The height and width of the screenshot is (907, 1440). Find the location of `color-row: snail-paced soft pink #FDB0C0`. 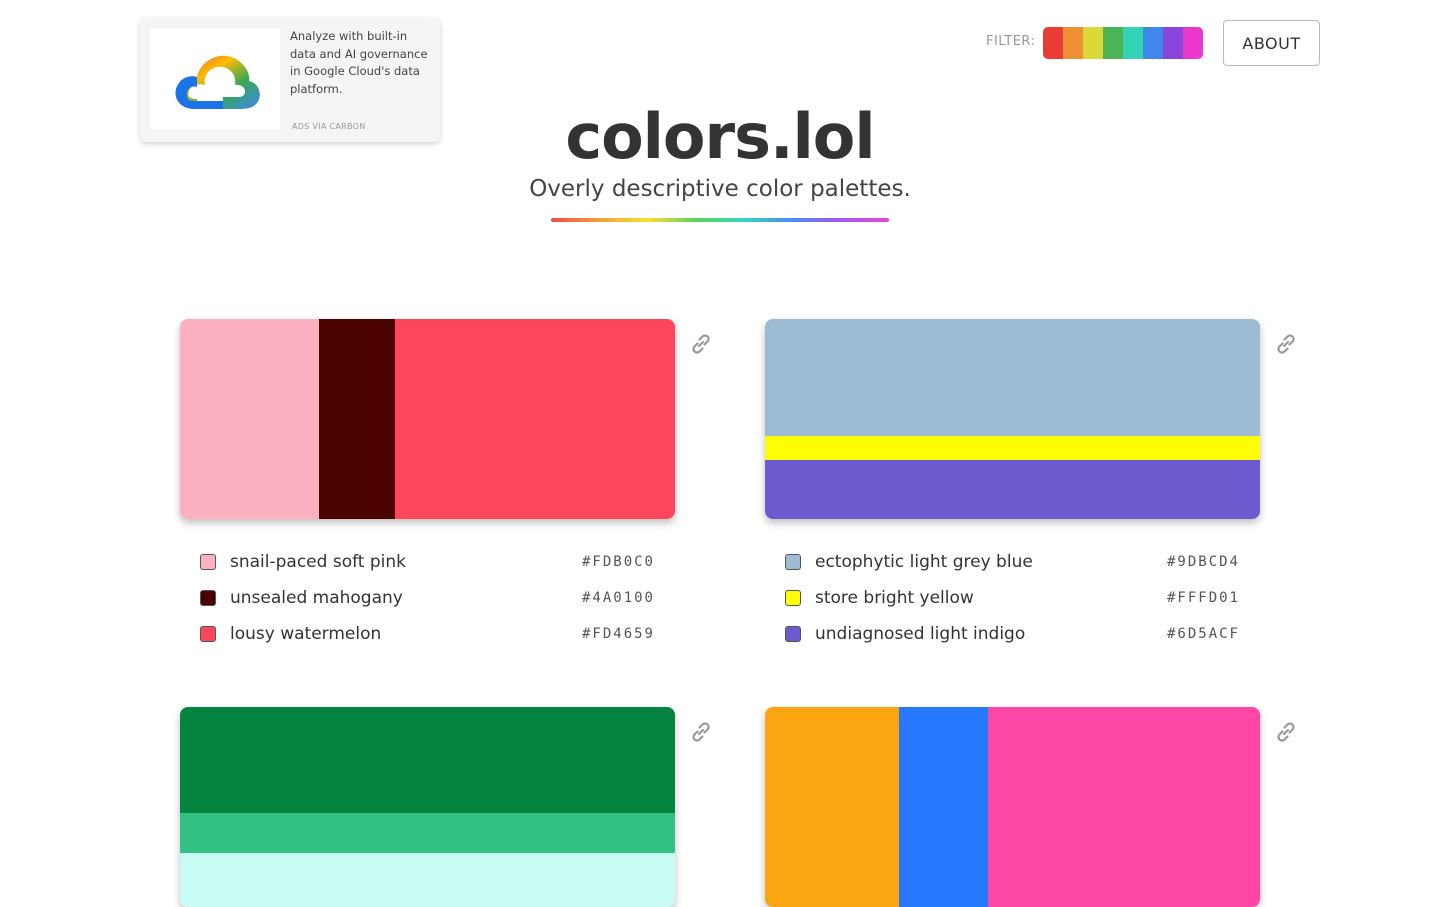

color-row: snail-paced soft pink #FDB0C0 is located at coordinates (427, 562).